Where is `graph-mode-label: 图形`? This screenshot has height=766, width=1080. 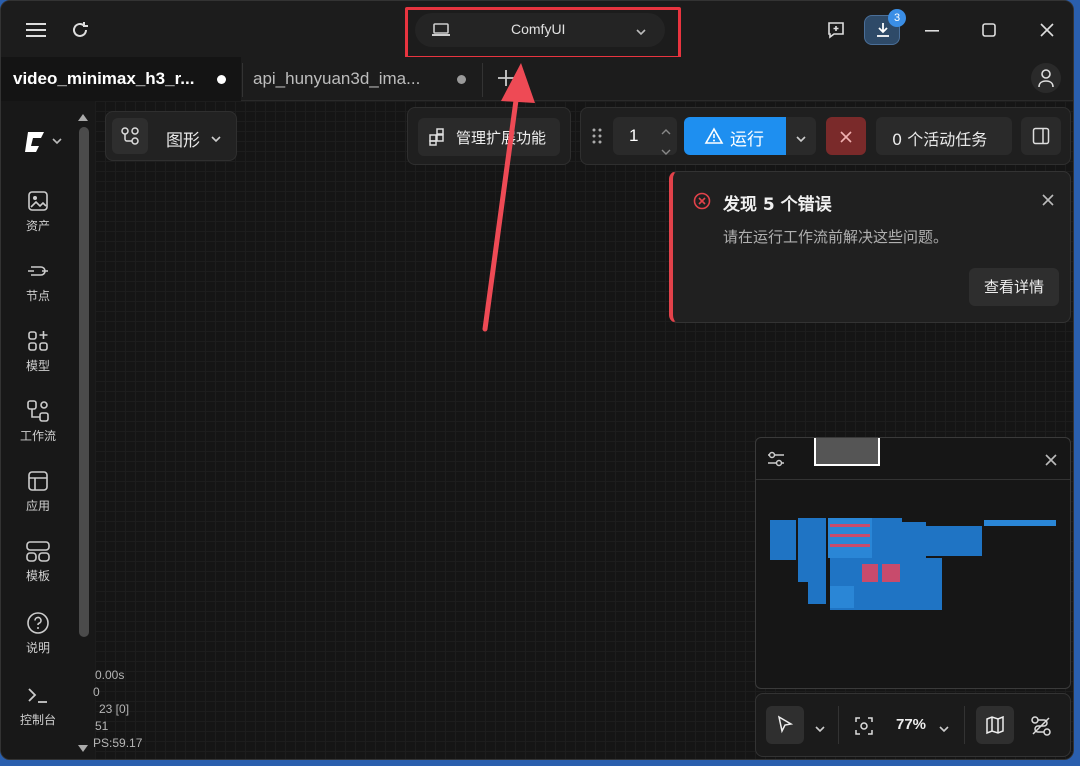 graph-mode-label: 图形 is located at coordinates (183, 141).